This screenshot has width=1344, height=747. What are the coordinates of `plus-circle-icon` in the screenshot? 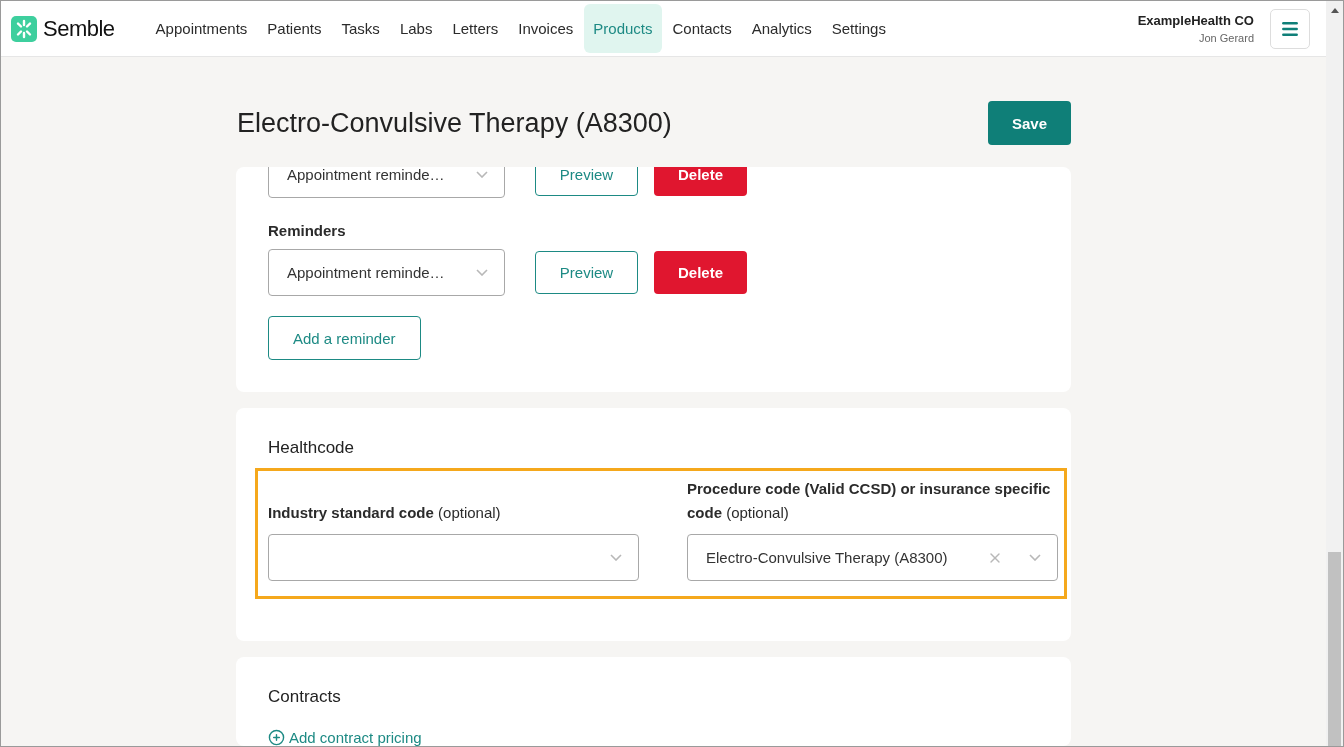 It's located at (276, 737).